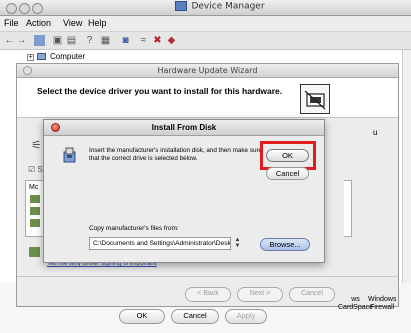  Describe the element at coordinates (348, 208) in the screenshot. I see `wizard-list-edge` at that location.